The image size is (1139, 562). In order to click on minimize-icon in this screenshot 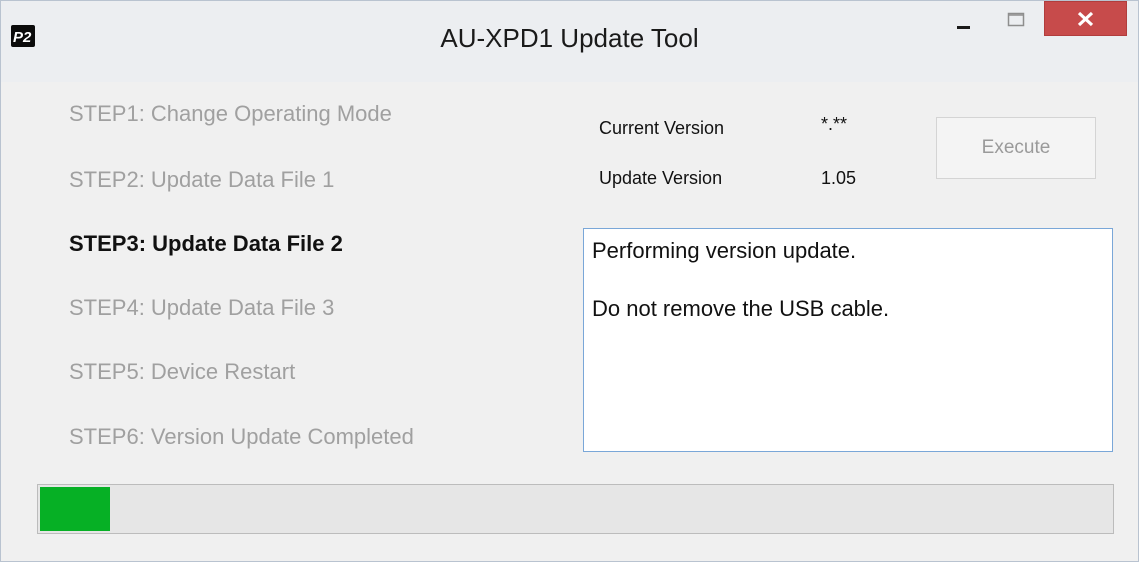, I will do `click(963, 27)`.